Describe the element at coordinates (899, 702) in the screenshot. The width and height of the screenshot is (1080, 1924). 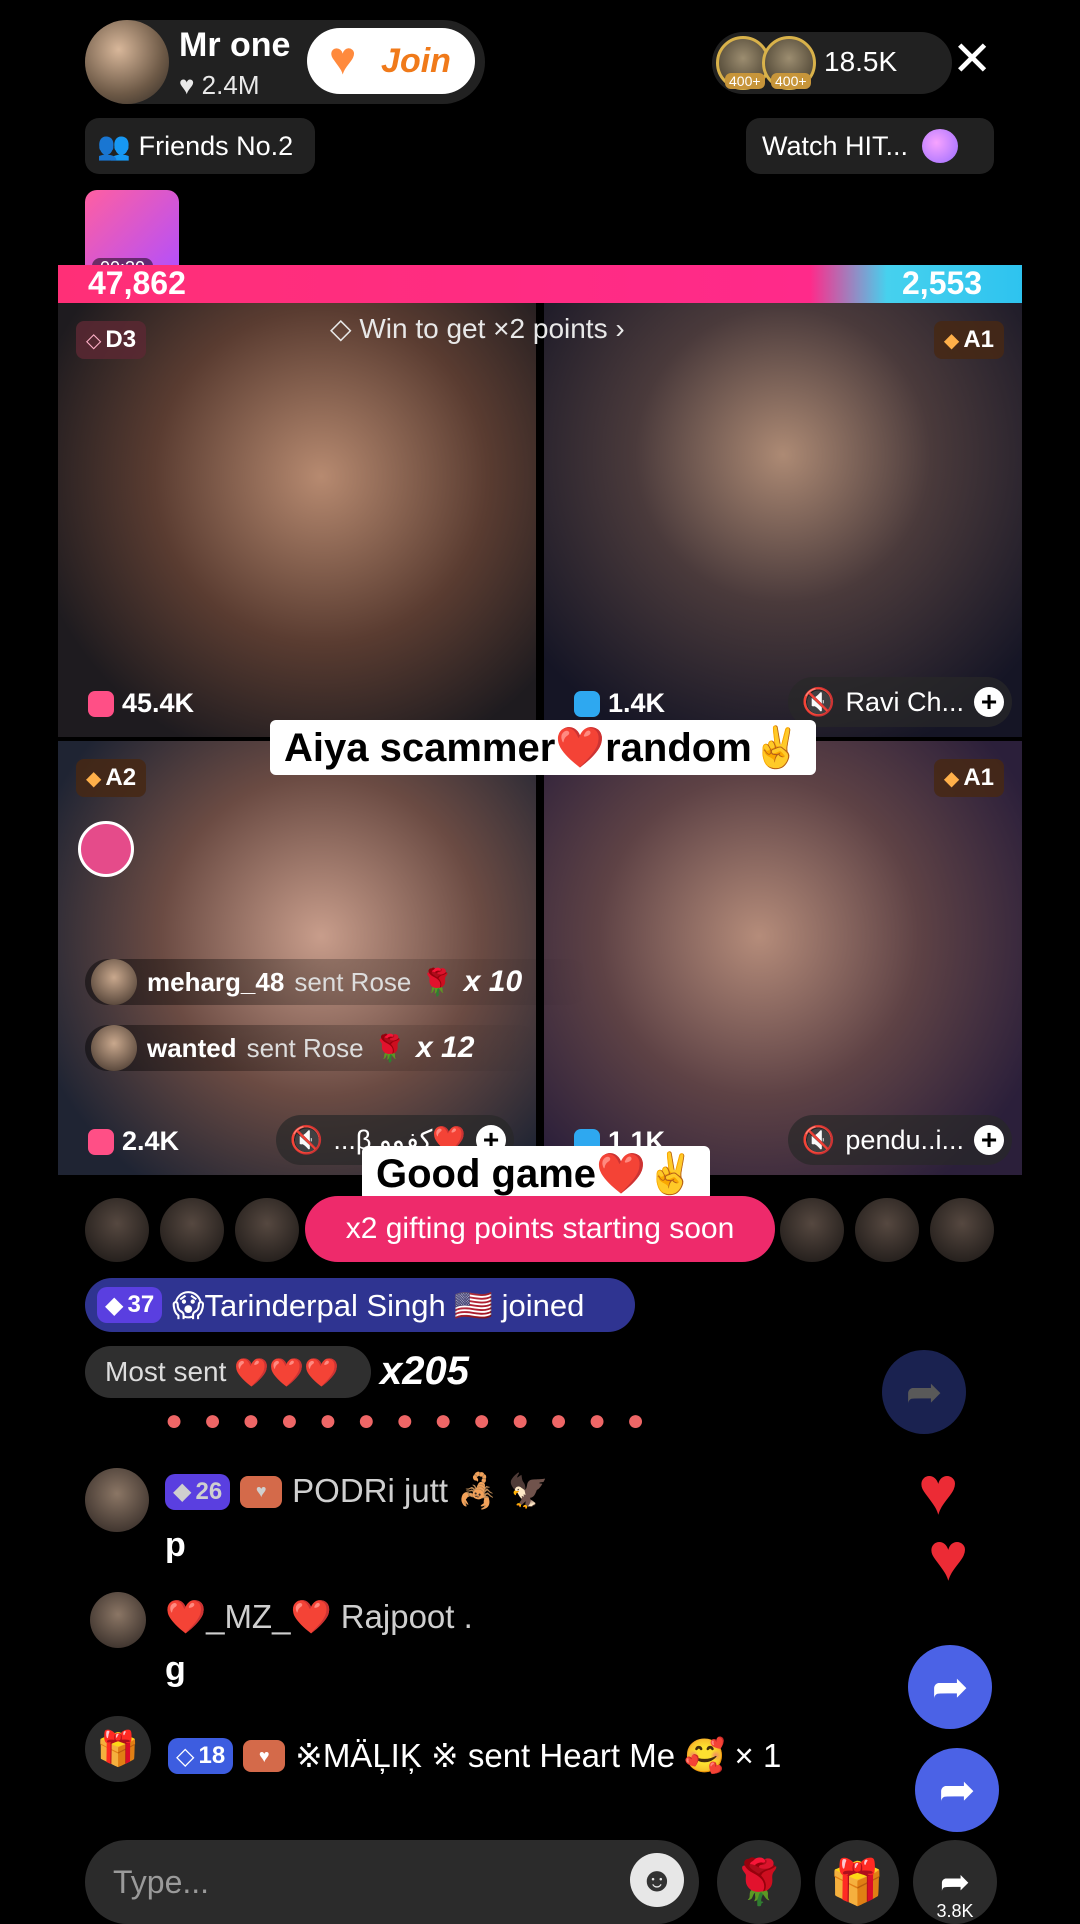
I see `tile-name-pill: 🔇 Ravi Ch... +` at that location.